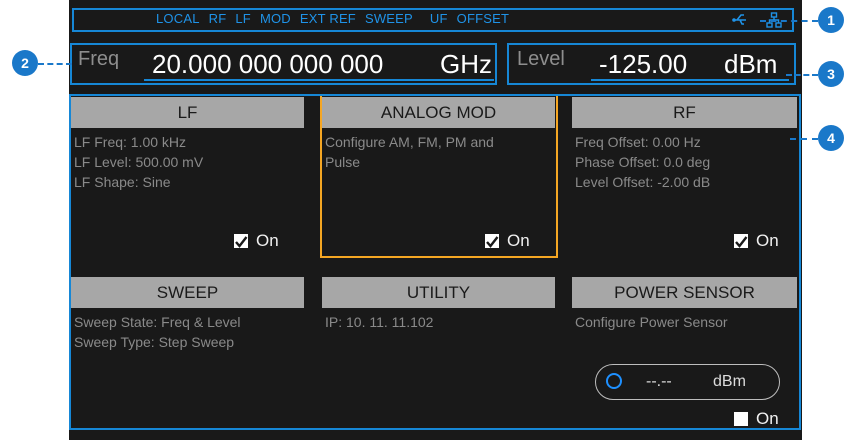  I want to click on callout-4-line, so click(804, 139).